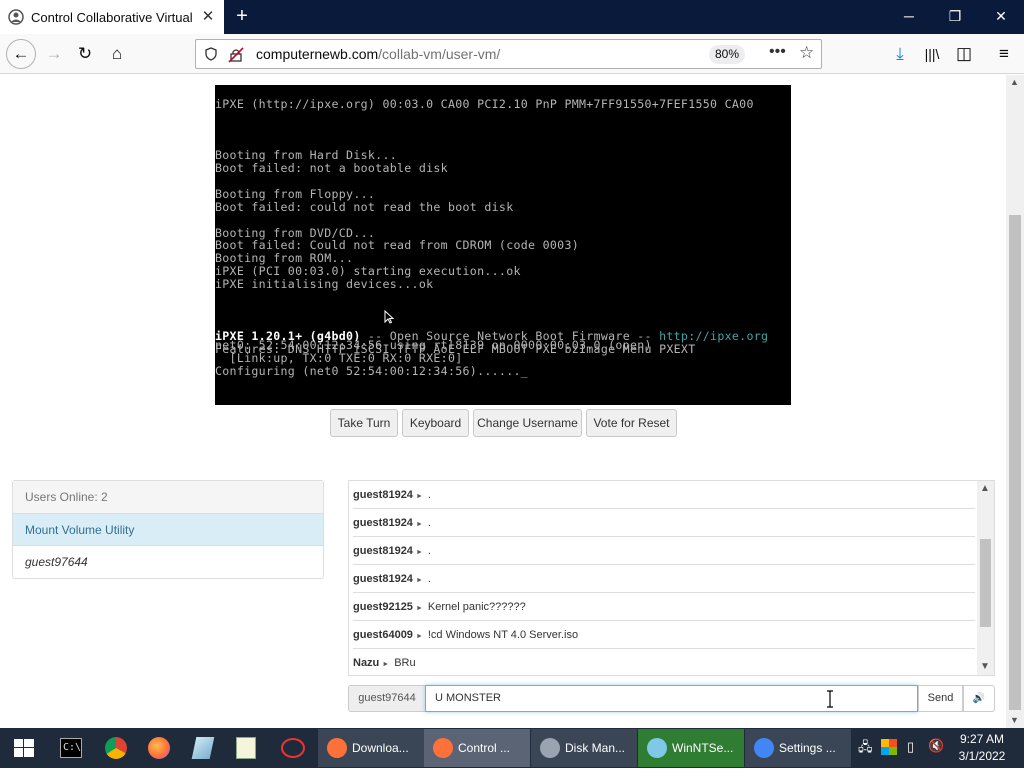 This screenshot has width=1024, height=779. I want to click on forward-arrow-icon: →, so click(54, 54).